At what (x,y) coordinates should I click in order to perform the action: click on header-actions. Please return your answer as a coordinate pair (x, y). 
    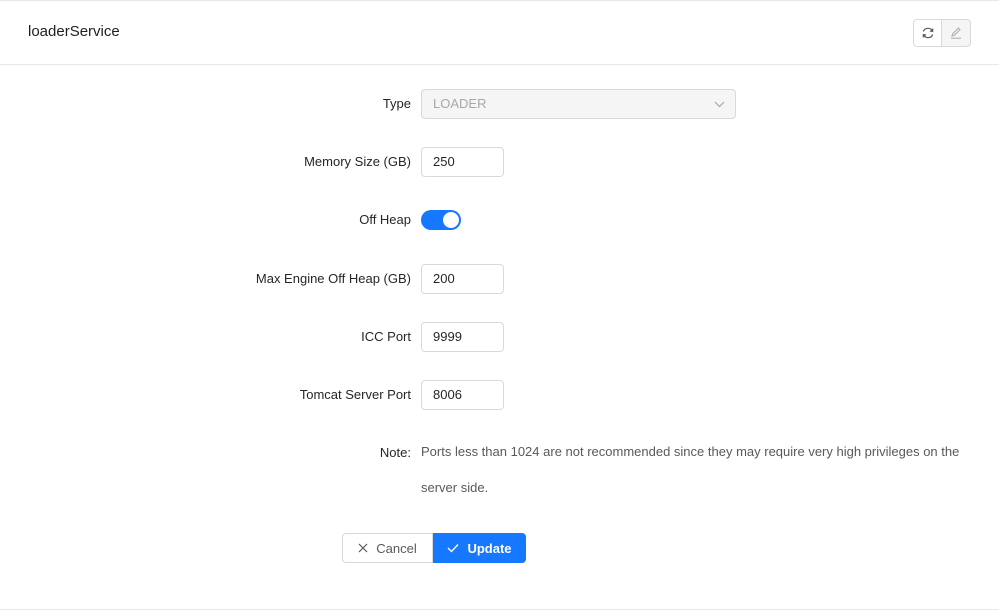
    Looking at the image, I should click on (942, 33).